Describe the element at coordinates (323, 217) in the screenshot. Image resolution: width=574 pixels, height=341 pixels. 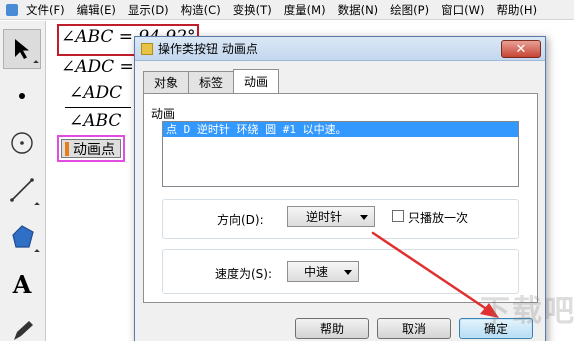
I see `direction-value: 逆时针` at that location.